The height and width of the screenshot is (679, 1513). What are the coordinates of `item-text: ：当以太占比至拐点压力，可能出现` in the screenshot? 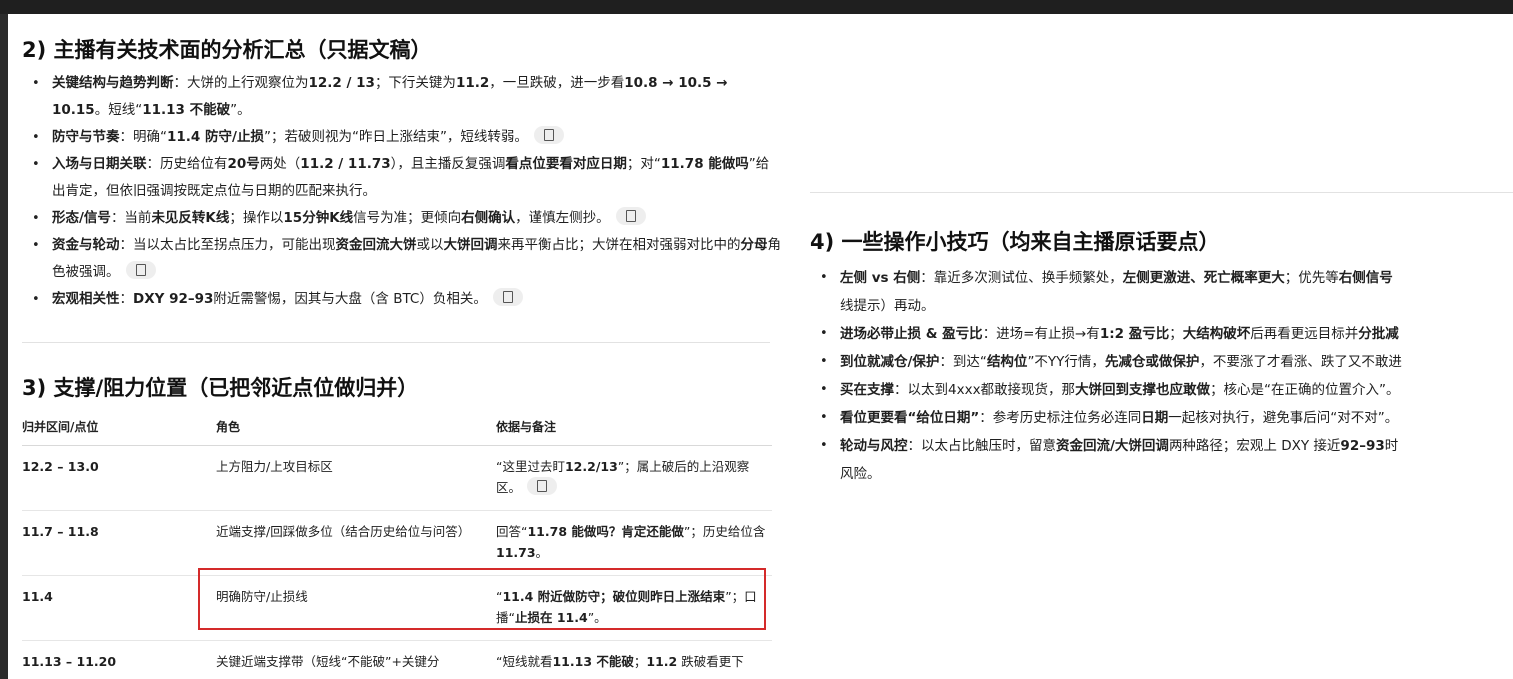 It's located at (227, 245).